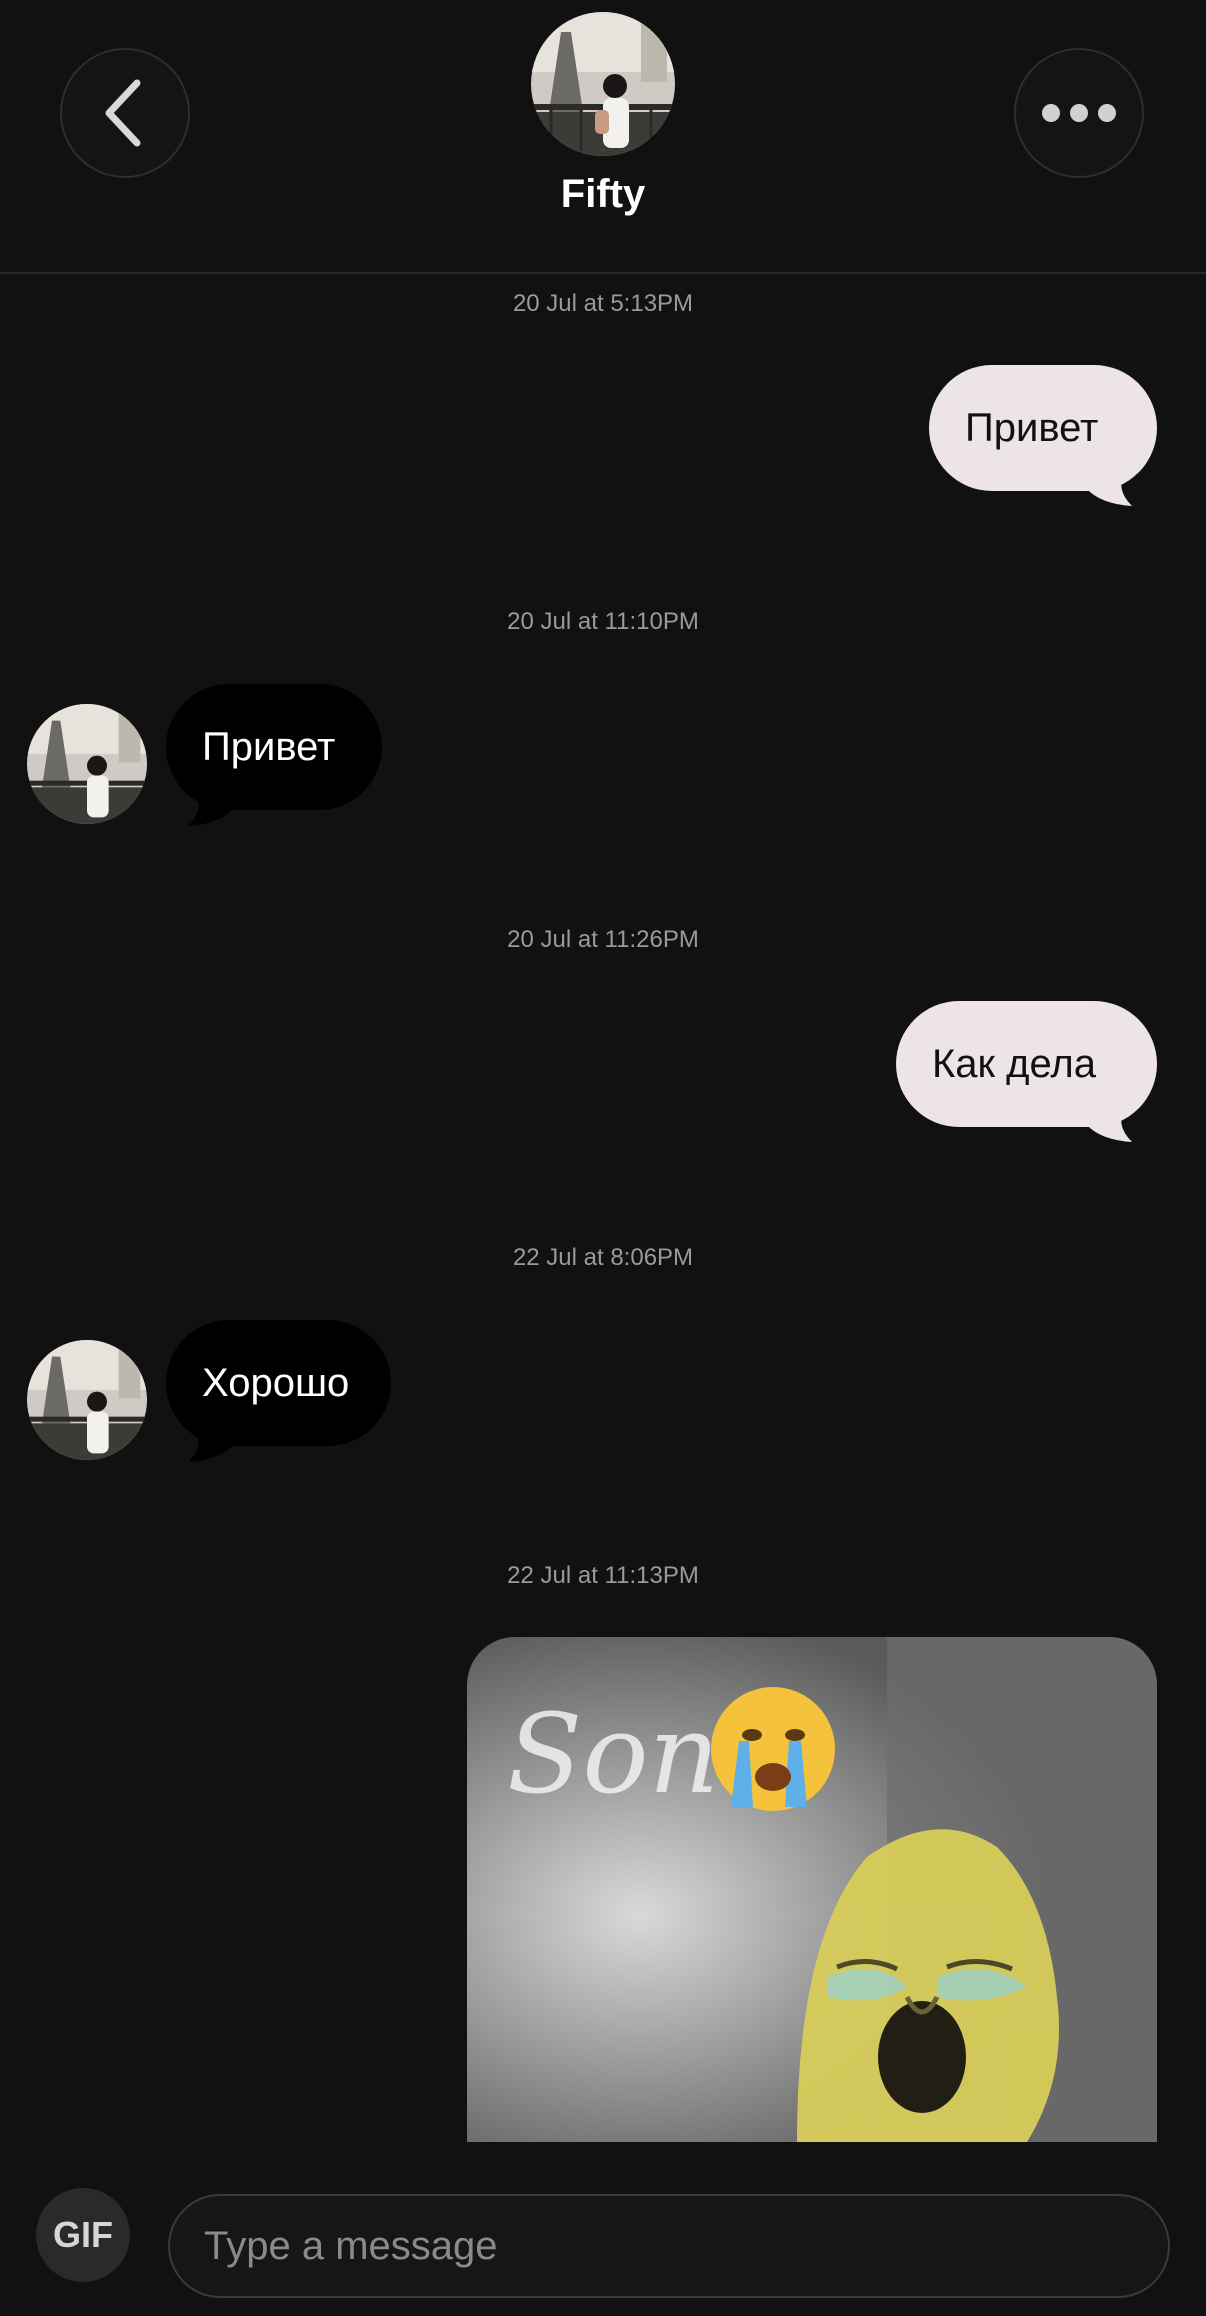 The height and width of the screenshot is (2316, 1206). I want to click on outgoing-image-message: Son, so click(812, 1889).